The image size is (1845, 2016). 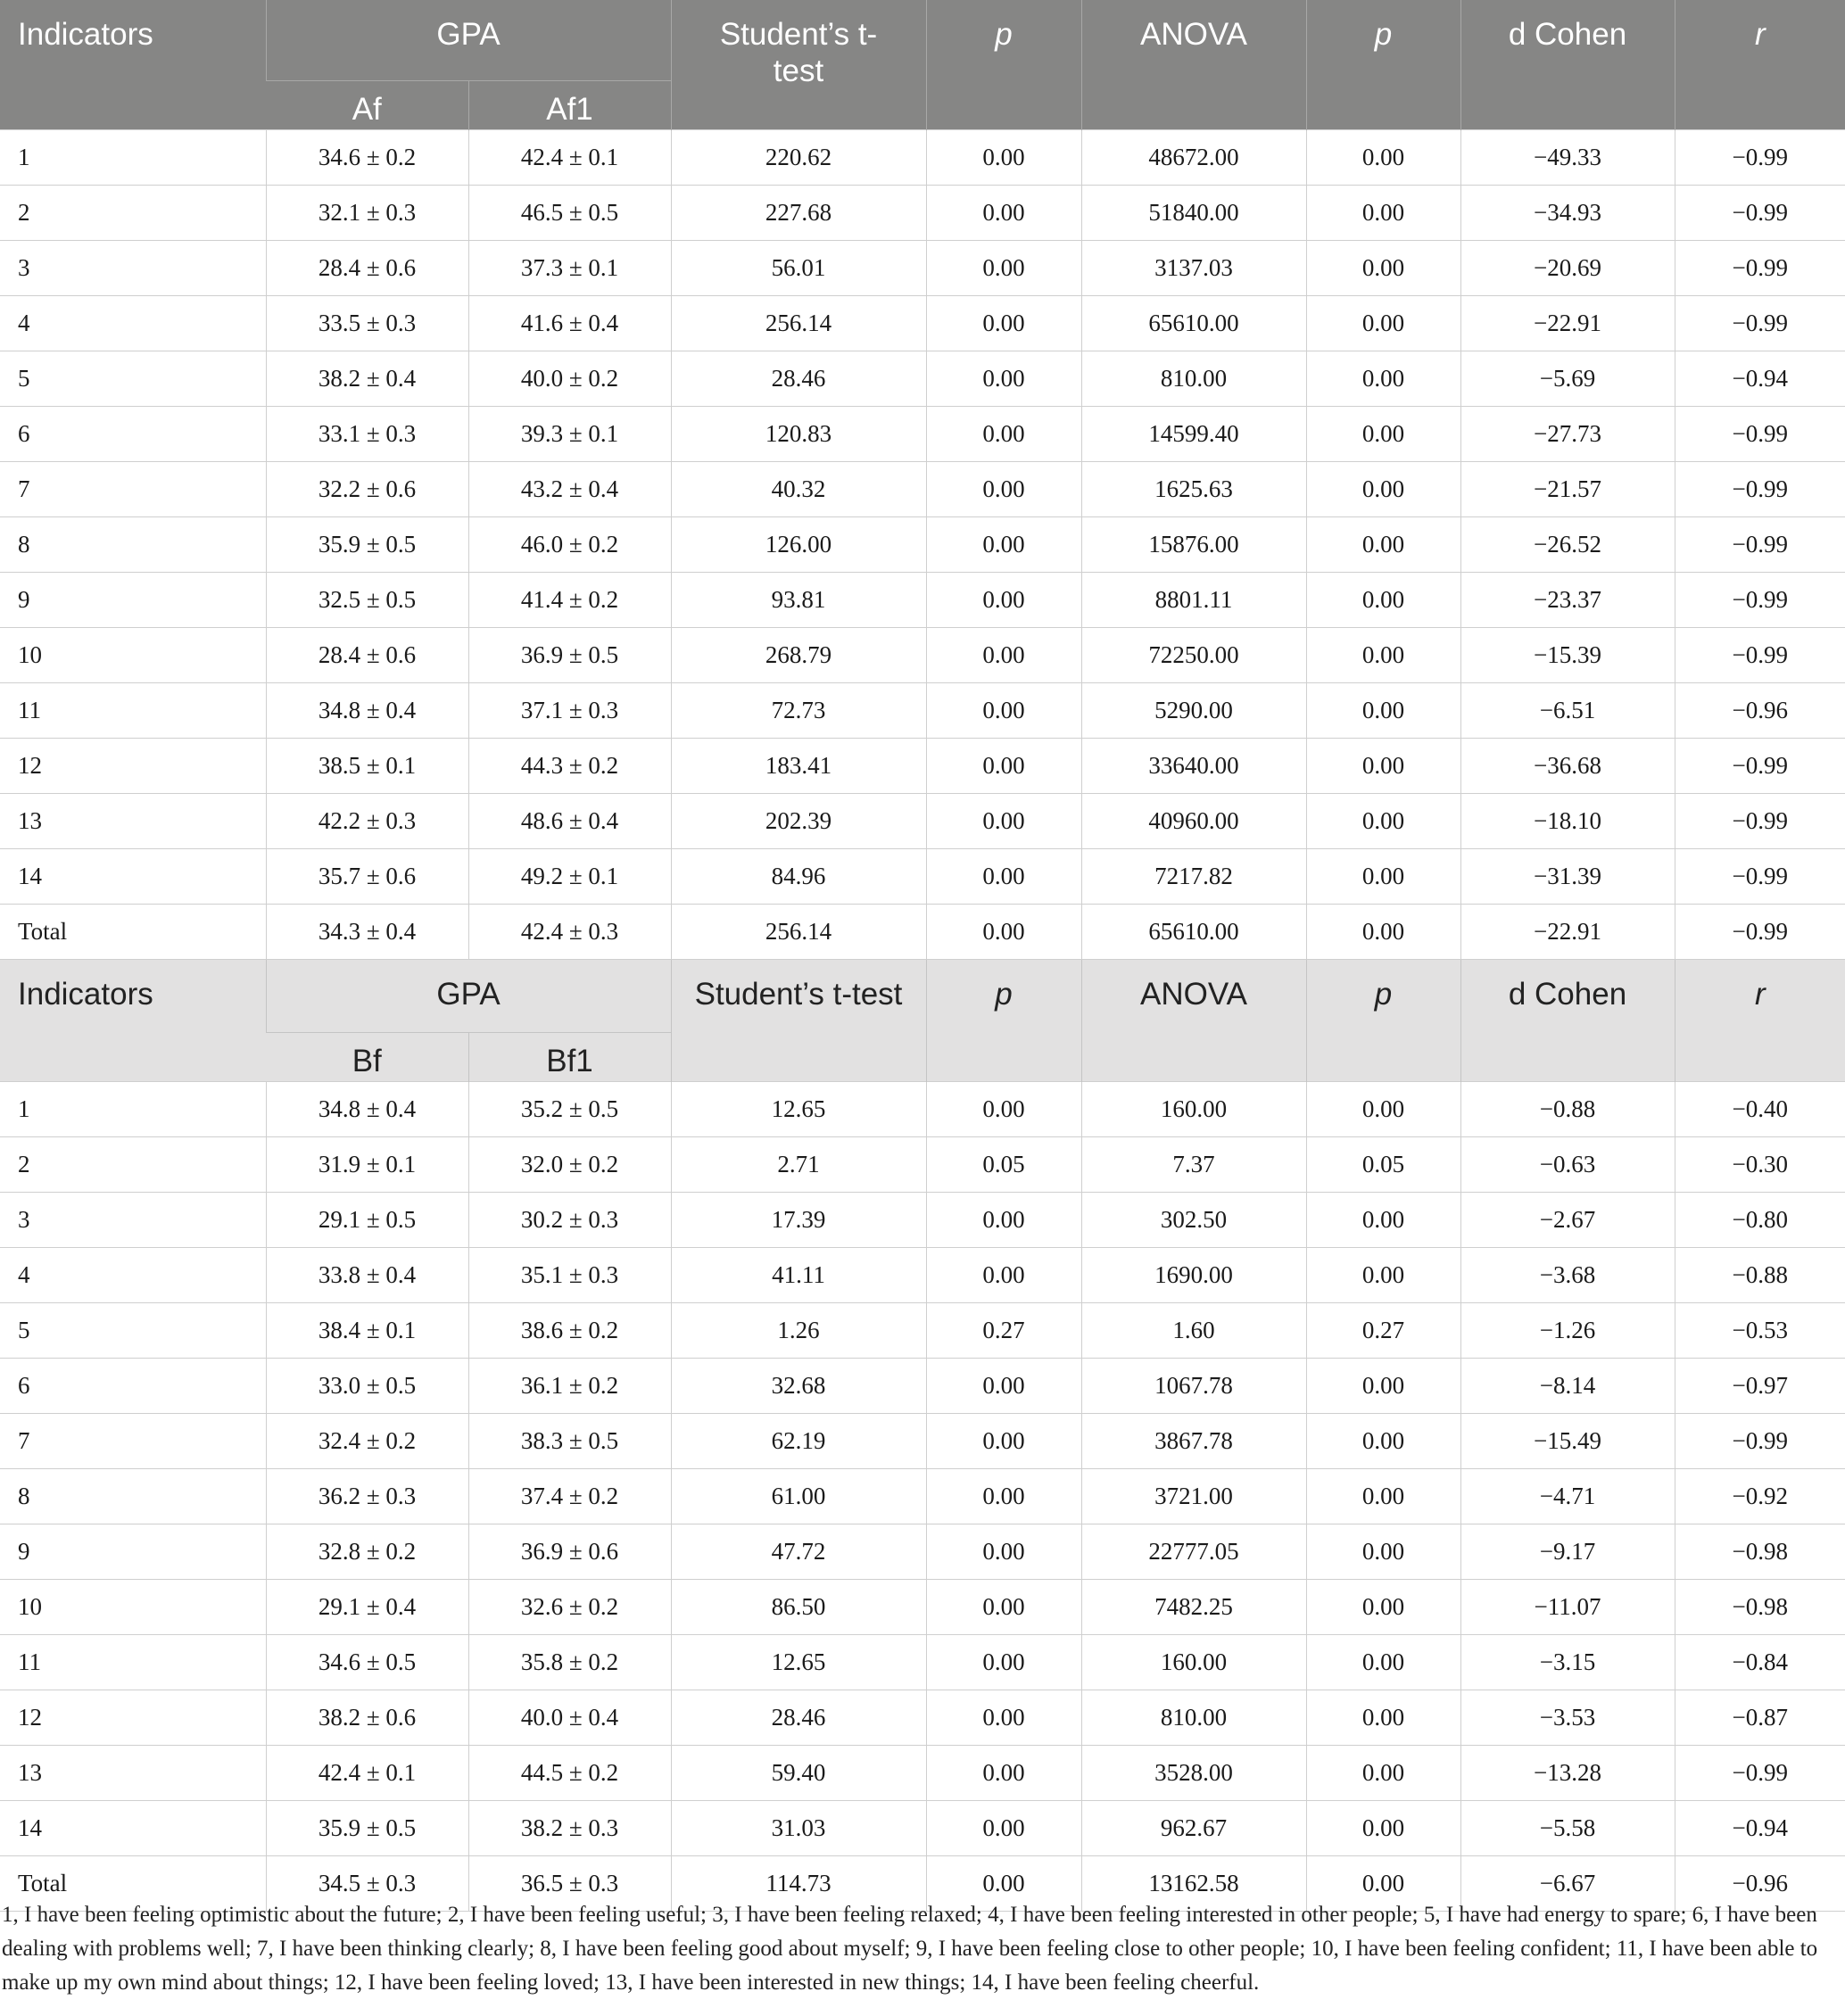 I want to click on table-cell: −22.91, so click(x=1567, y=323).